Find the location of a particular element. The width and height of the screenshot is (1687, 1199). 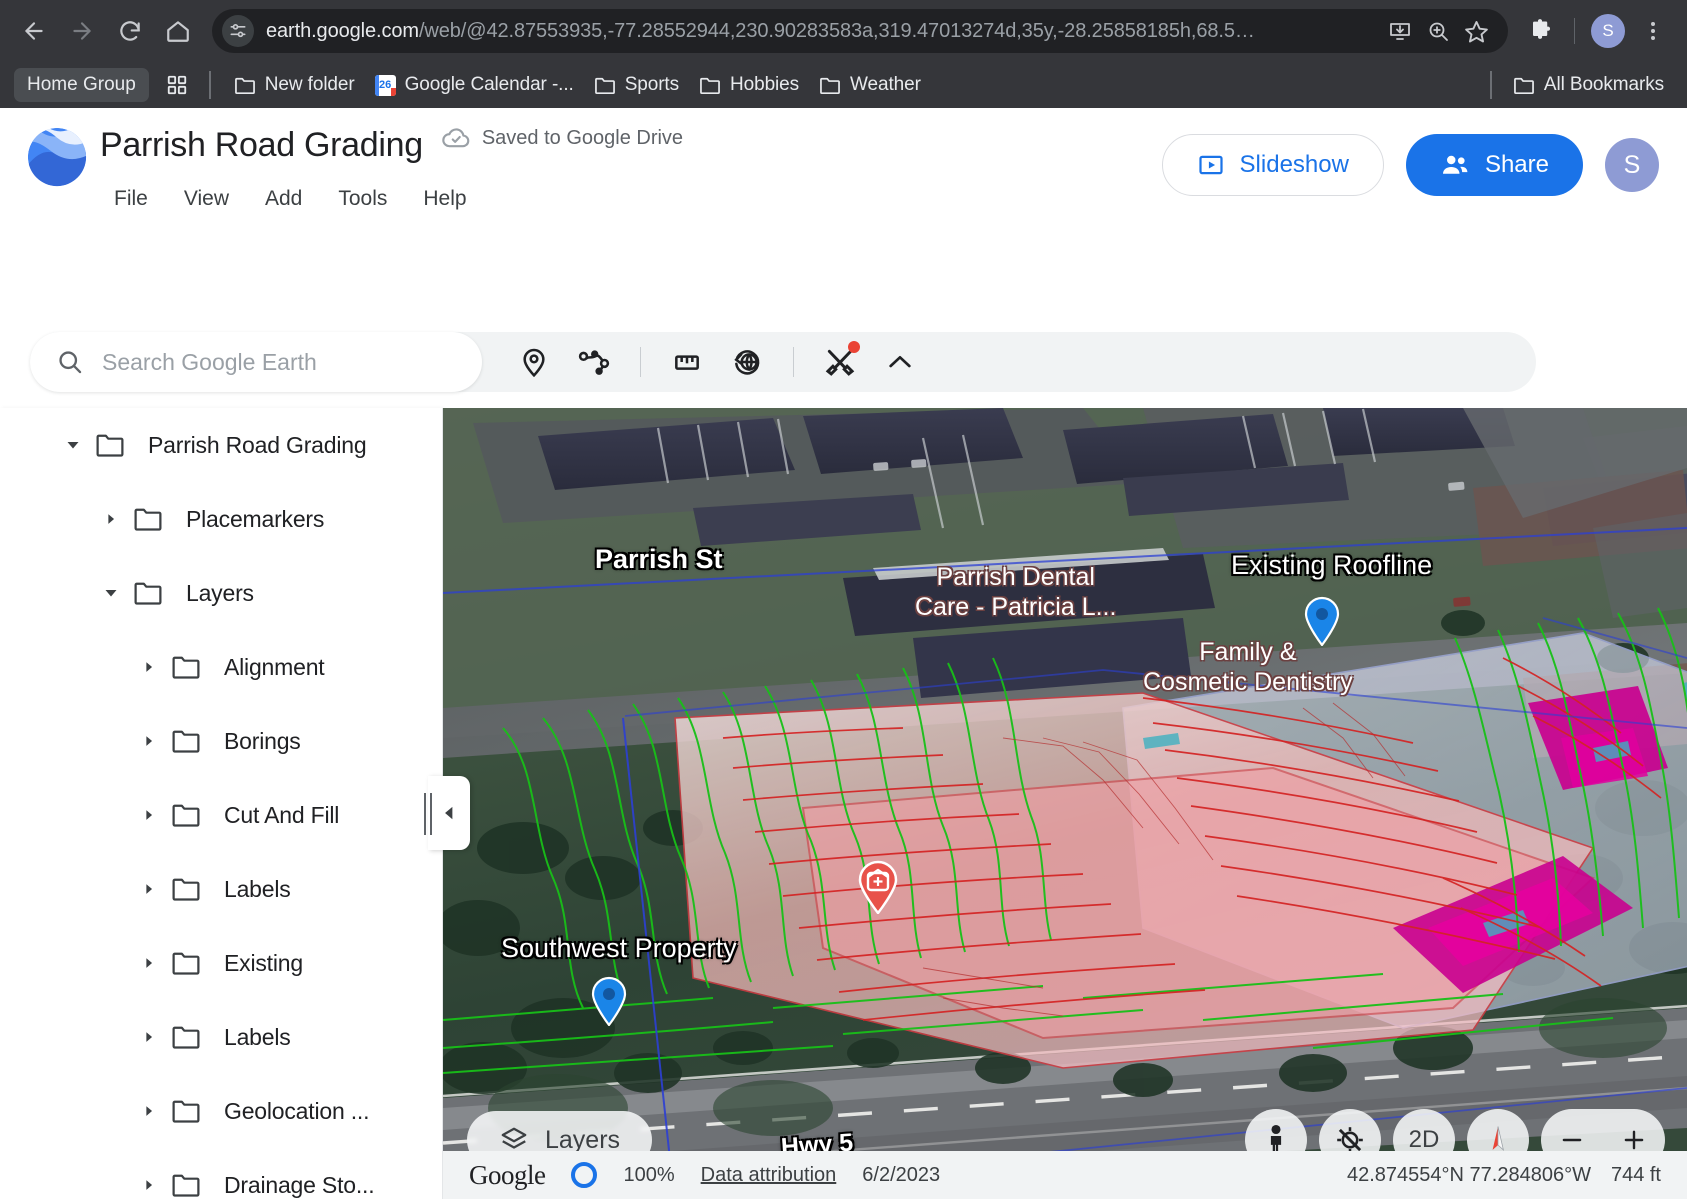

bookmark-weather: Weather is located at coordinates (870, 85).